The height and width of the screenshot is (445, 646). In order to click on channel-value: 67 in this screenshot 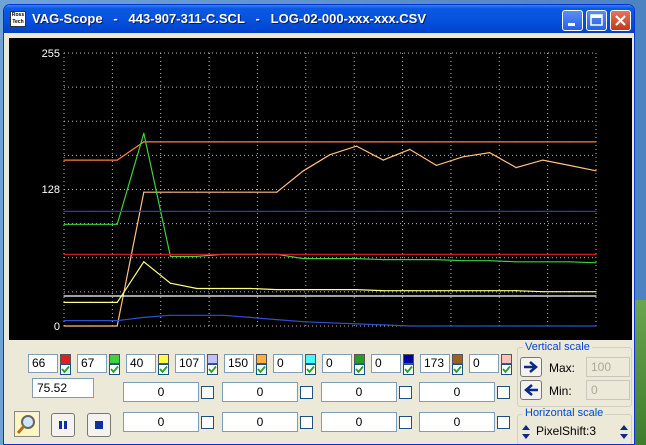, I will do `click(92, 363)`.